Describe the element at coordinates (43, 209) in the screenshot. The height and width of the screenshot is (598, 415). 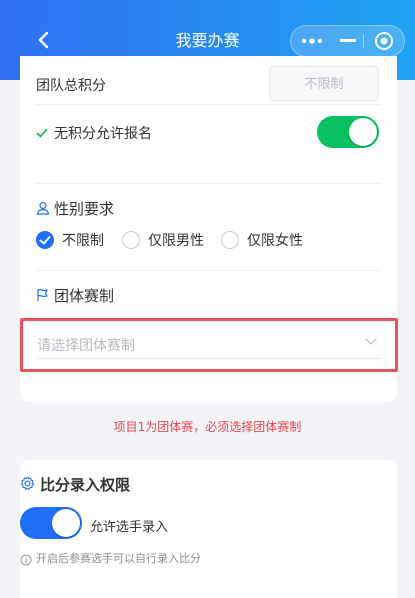
I see `person-icon` at that location.